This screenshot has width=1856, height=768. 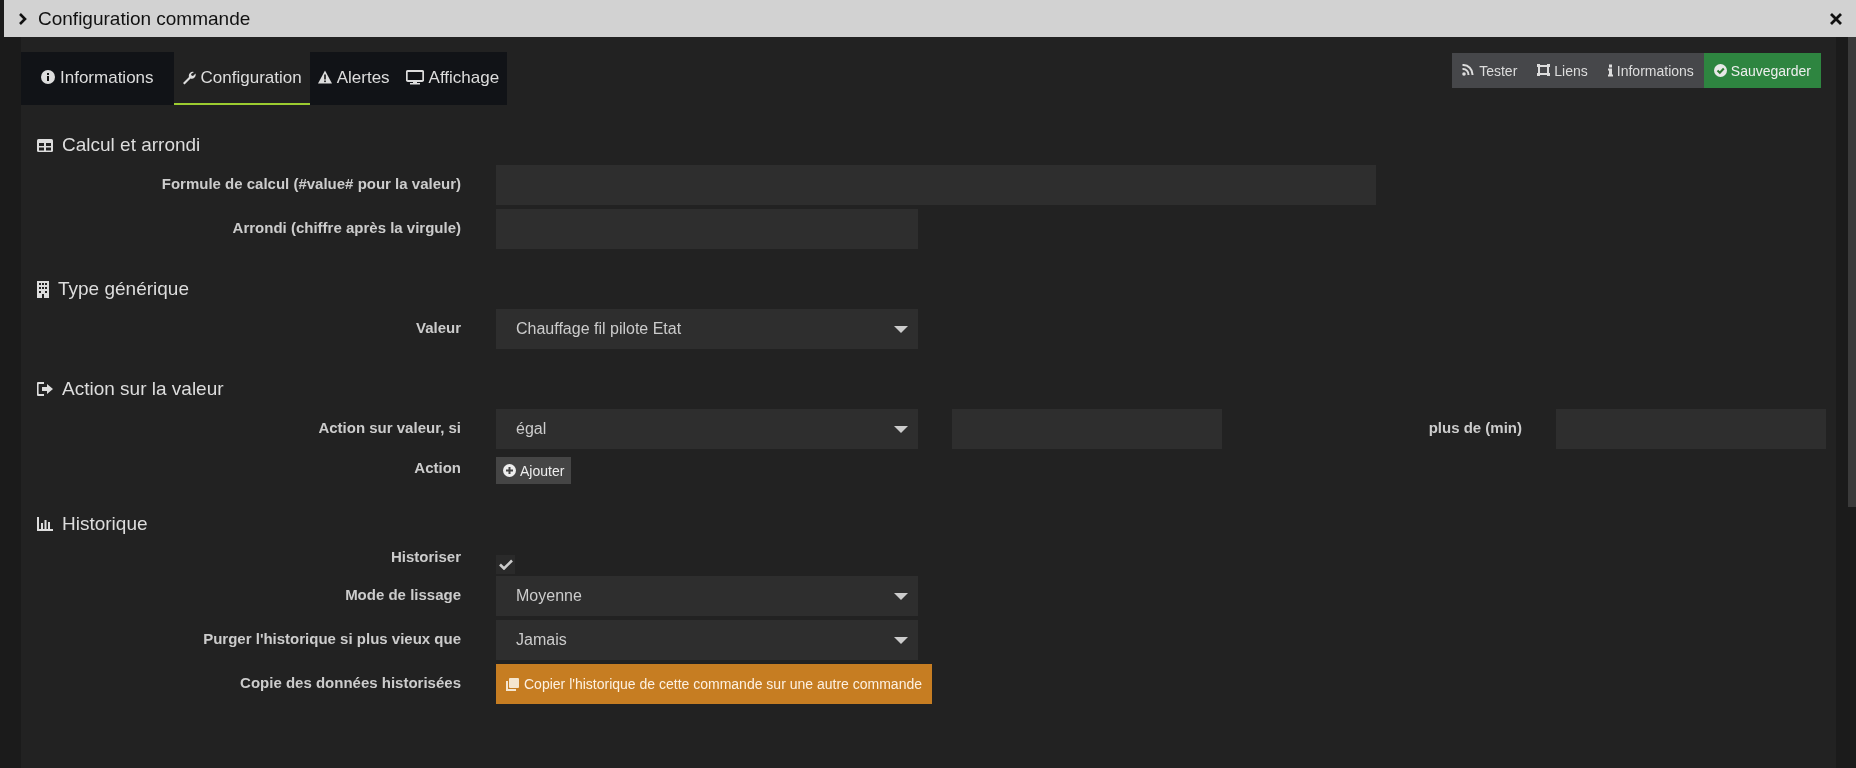 I want to click on scrollbar, so click(x=1852, y=272).